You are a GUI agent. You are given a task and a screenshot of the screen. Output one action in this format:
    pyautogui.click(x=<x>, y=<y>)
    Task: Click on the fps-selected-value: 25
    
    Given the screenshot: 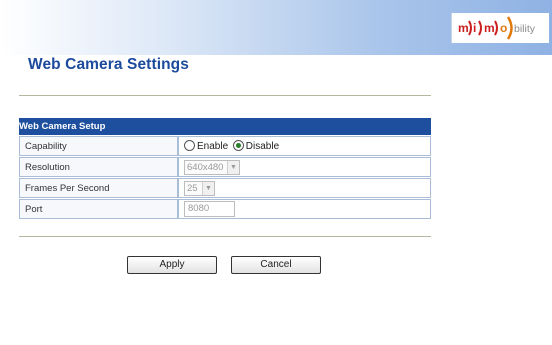 What is the action you would take?
    pyautogui.click(x=192, y=188)
    